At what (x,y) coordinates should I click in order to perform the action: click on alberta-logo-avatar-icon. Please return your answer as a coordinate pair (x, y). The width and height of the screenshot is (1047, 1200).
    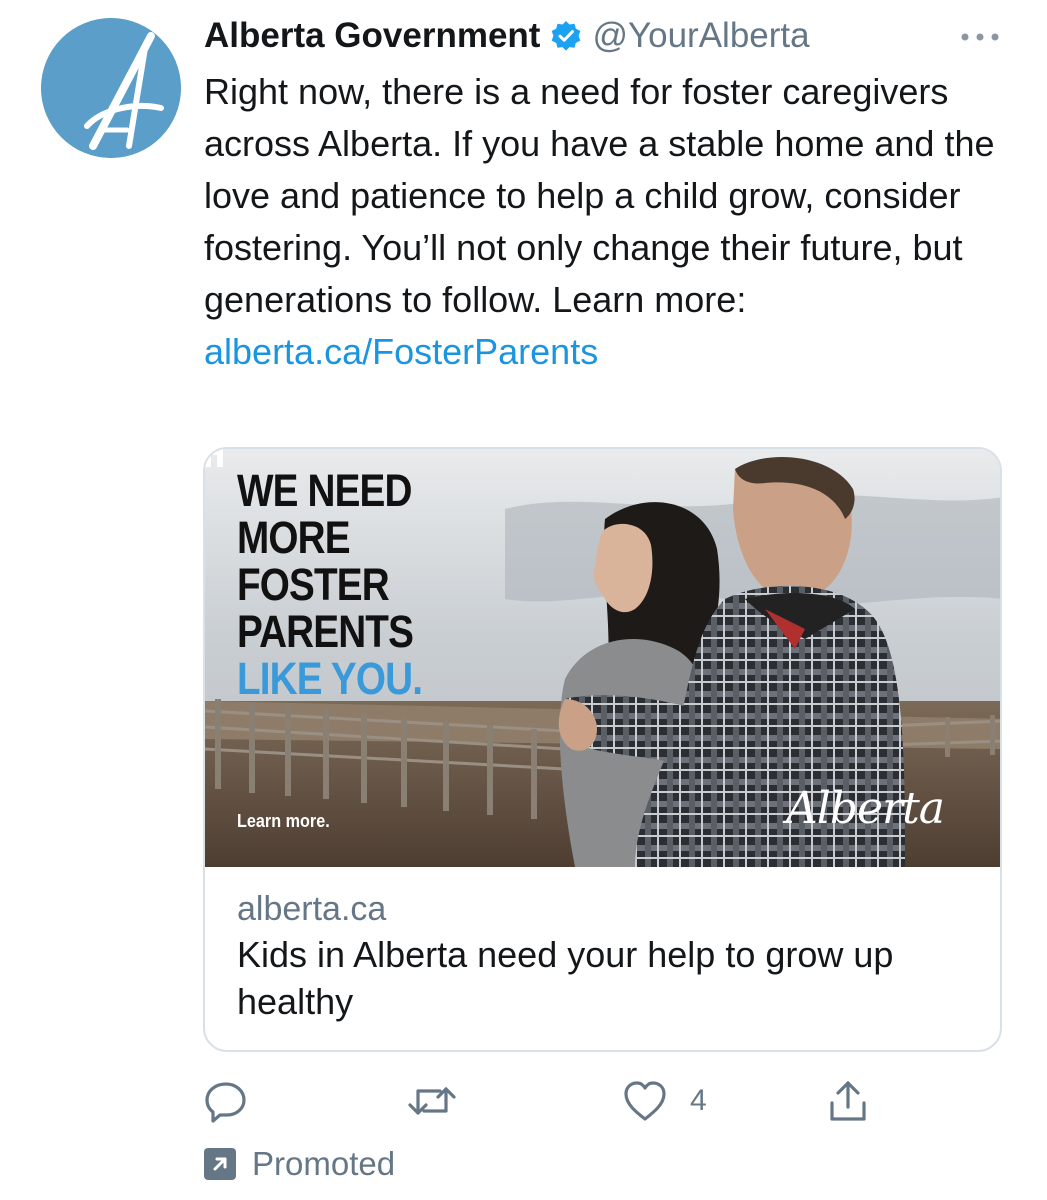
    Looking at the image, I should click on (111, 88).